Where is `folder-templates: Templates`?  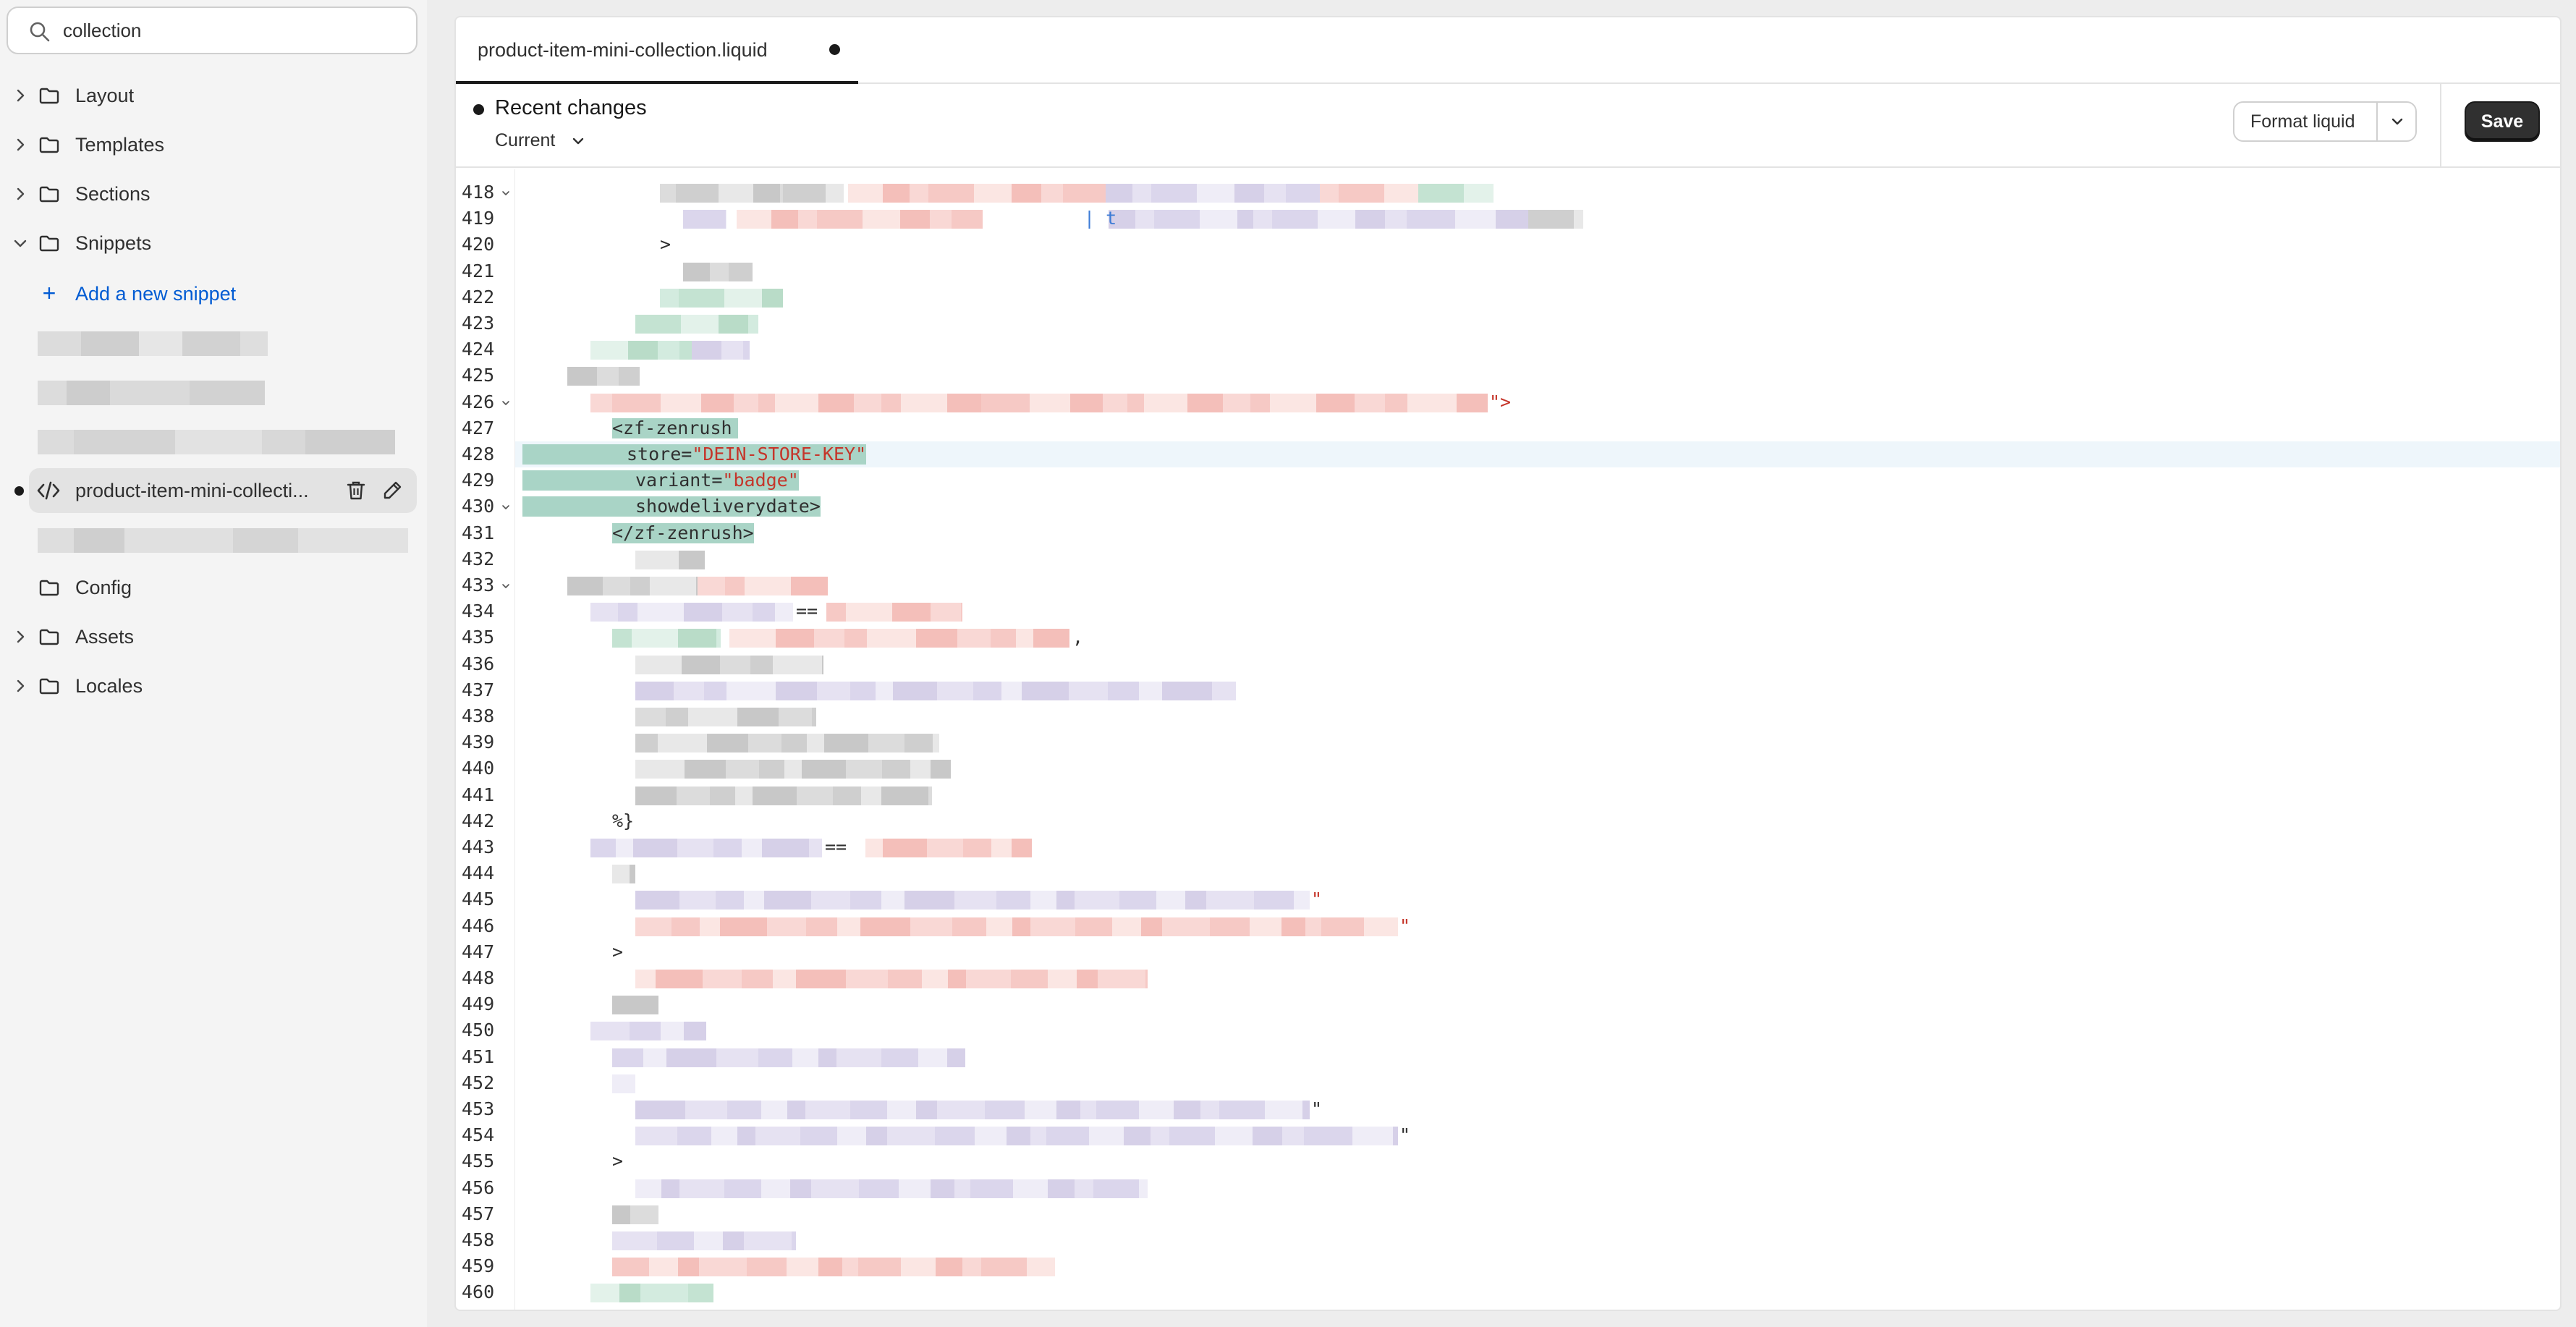
folder-templates: Templates is located at coordinates (213, 144).